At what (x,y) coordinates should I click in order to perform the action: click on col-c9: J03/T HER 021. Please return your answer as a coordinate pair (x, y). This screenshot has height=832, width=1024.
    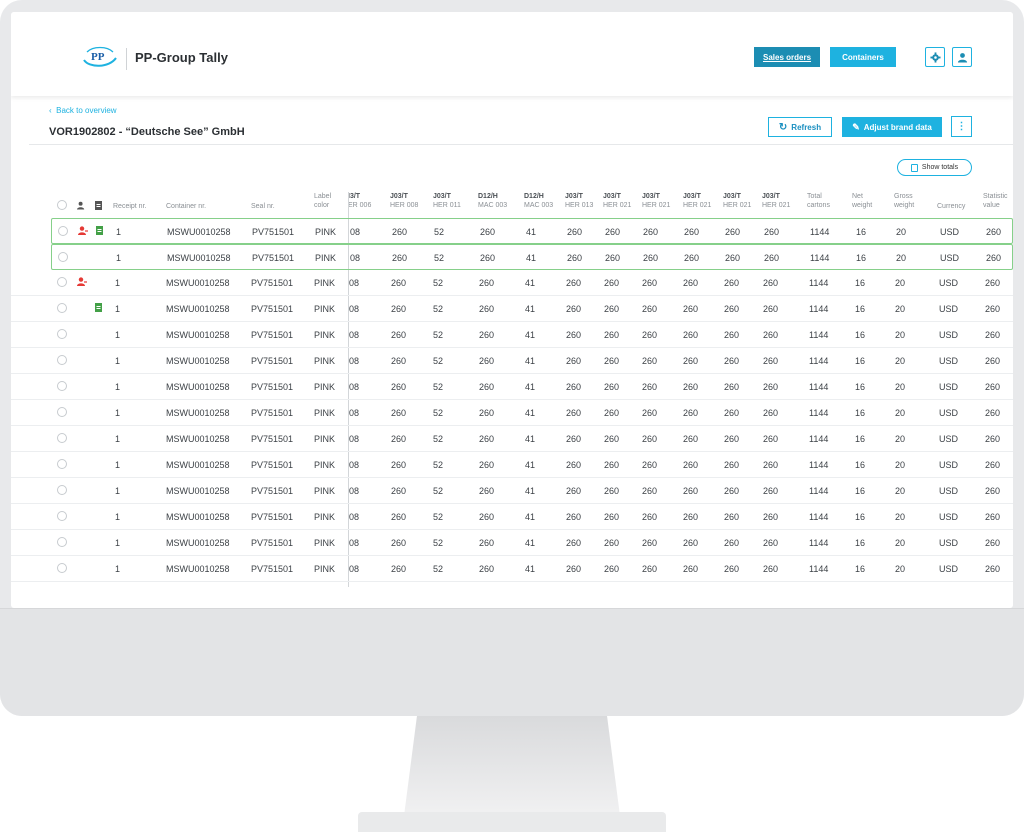
    Looking at the image, I should click on (697, 201).